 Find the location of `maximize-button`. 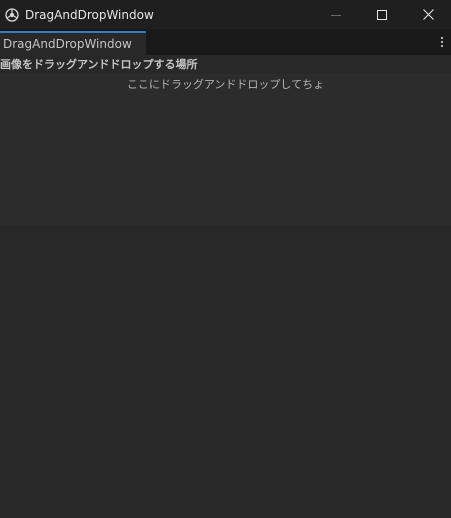

maximize-button is located at coordinates (382, 14).